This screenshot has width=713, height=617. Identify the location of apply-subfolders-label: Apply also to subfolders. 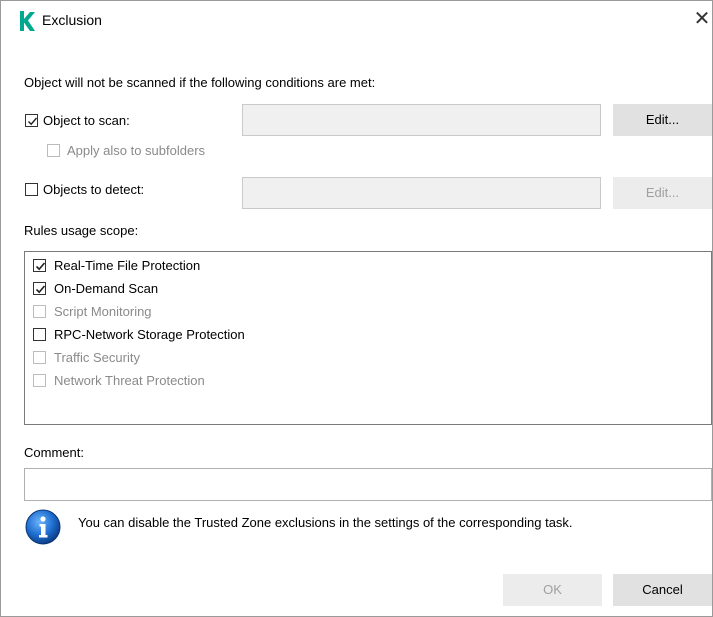
(136, 150).